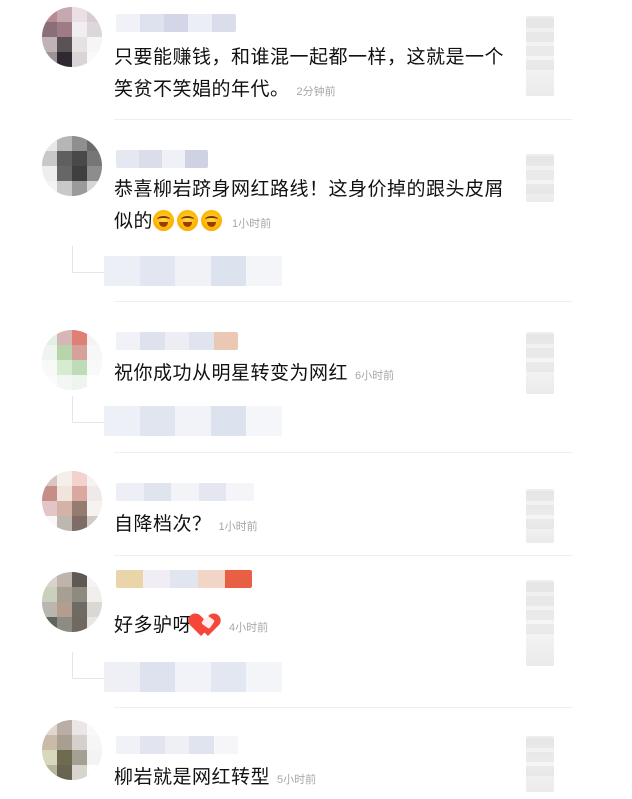 The height and width of the screenshot is (799, 632). I want to click on comment-line-1: 柳岩就是网红转型, so click(192, 777).